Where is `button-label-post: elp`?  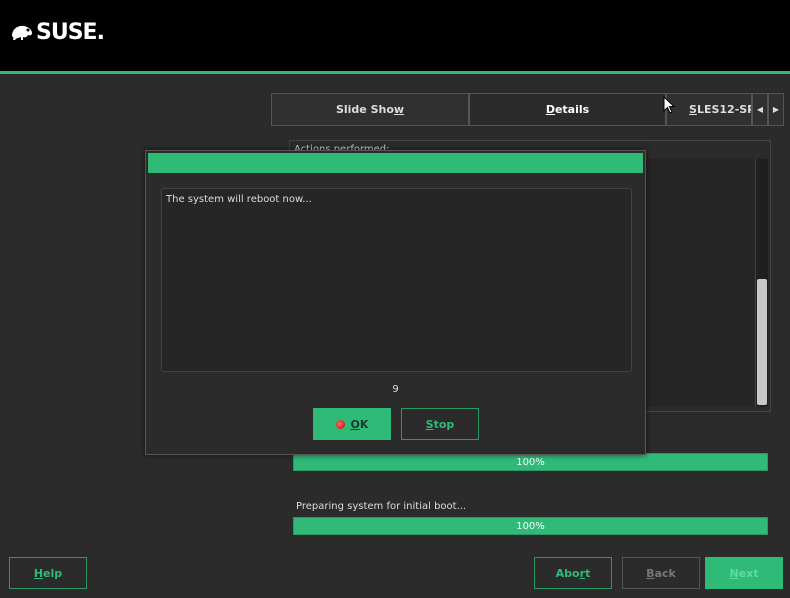
button-label-post: elp is located at coordinates (53, 573).